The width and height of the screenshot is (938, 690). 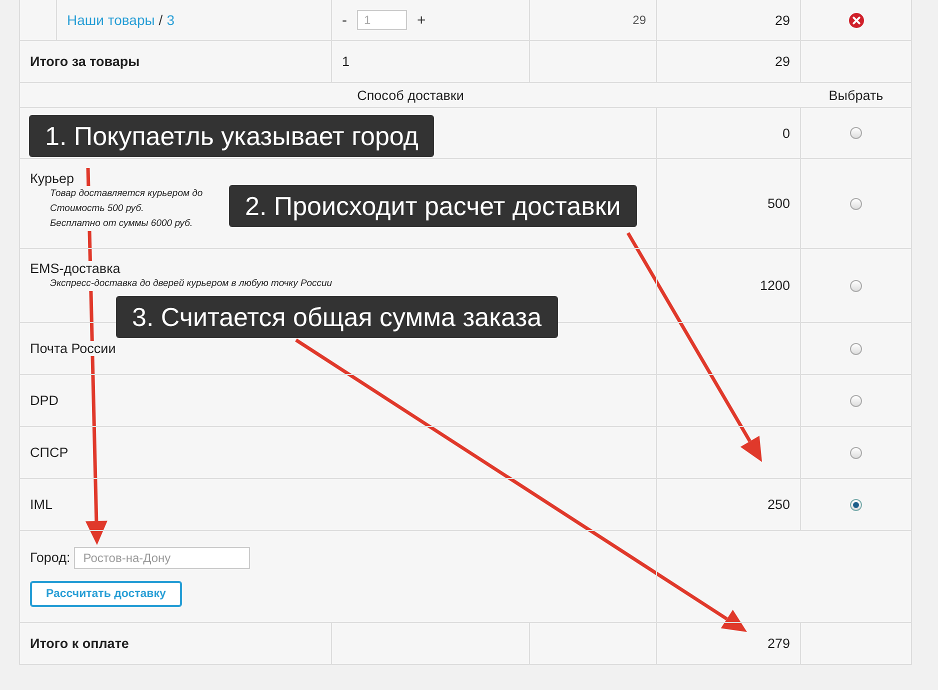 I want to click on product-link: Наши товары, so click(x=111, y=20).